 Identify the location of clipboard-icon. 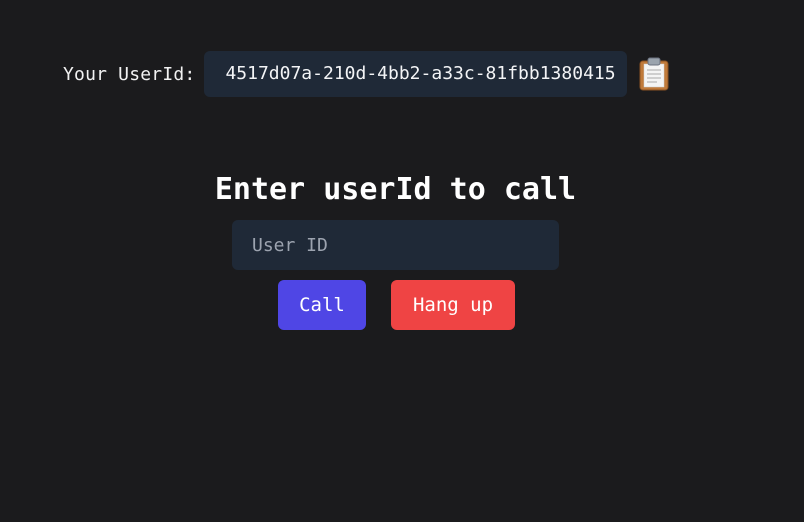
(654, 74).